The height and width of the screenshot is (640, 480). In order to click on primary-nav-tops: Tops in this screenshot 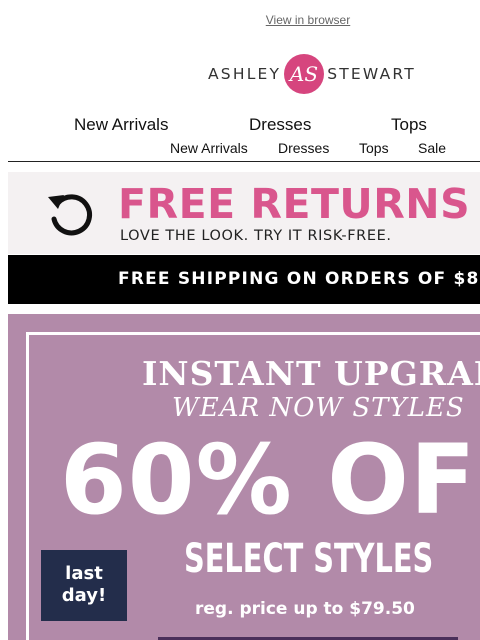, I will do `click(409, 125)`.